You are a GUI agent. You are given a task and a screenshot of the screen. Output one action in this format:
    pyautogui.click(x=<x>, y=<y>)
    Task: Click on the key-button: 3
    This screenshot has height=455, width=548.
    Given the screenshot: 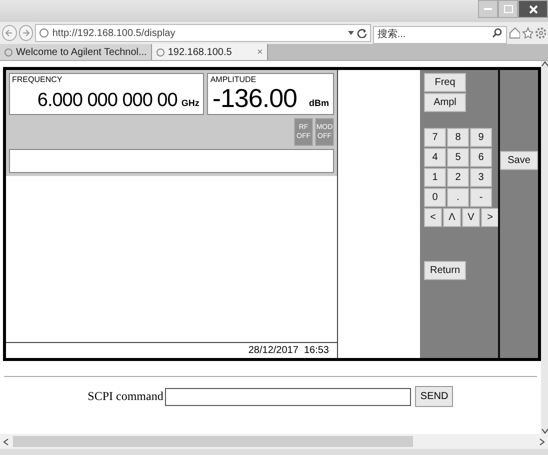 What is the action you would take?
    pyautogui.click(x=481, y=177)
    